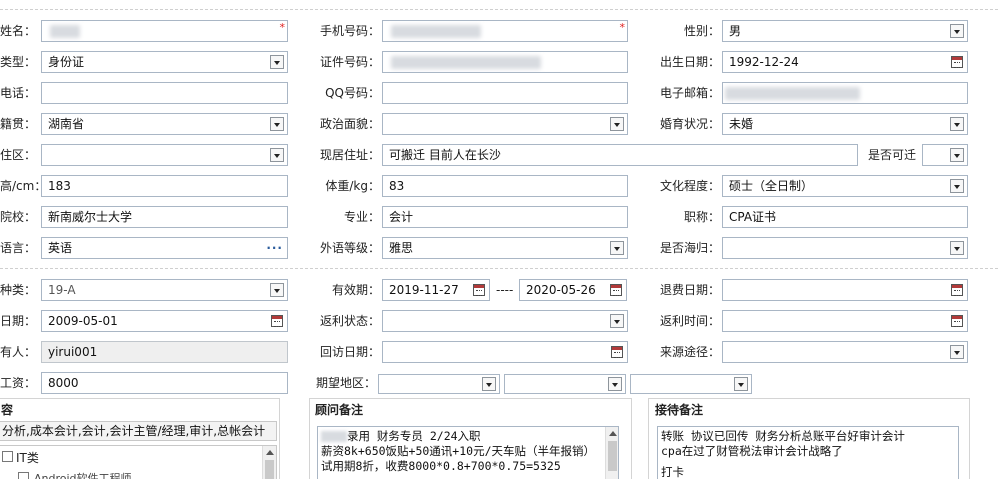 The width and height of the screenshot is (998, 479). Describe the element at coordinates (458, 451) in the screenshot. I see `consultant-line-2: 薪资8k+650饭贴+50通讯+10元/天车贴（半年报销）` at that location.